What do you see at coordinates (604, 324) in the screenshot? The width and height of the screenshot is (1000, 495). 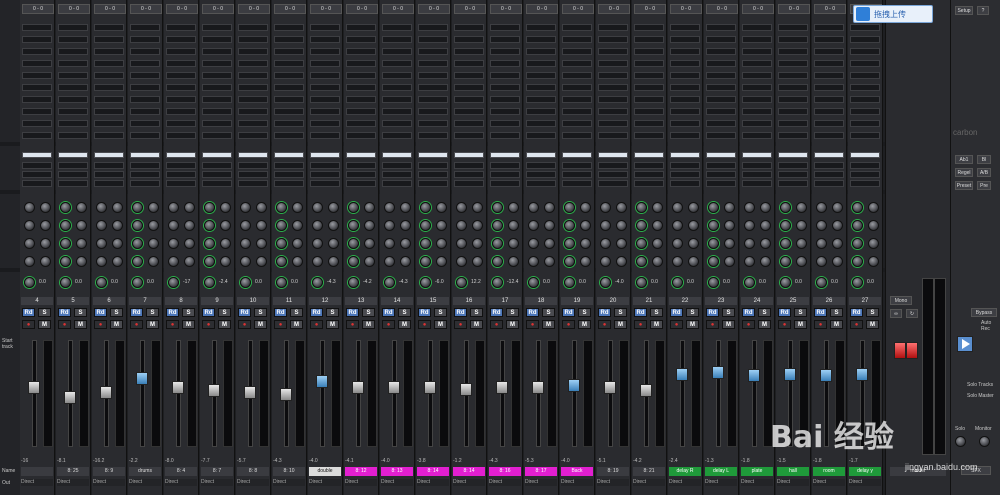 I see `record-icon: ●` at bounding box center [604, 324].